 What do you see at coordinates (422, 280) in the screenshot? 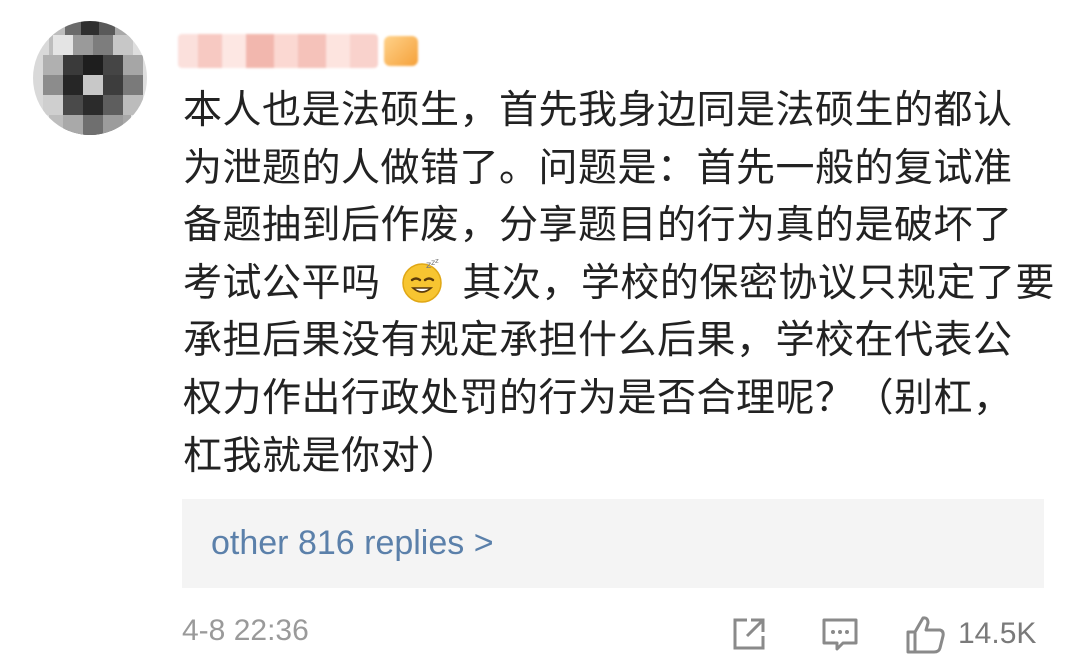
I see `sweat-smile-emoji: z z z` at bounding box center [422, 280].